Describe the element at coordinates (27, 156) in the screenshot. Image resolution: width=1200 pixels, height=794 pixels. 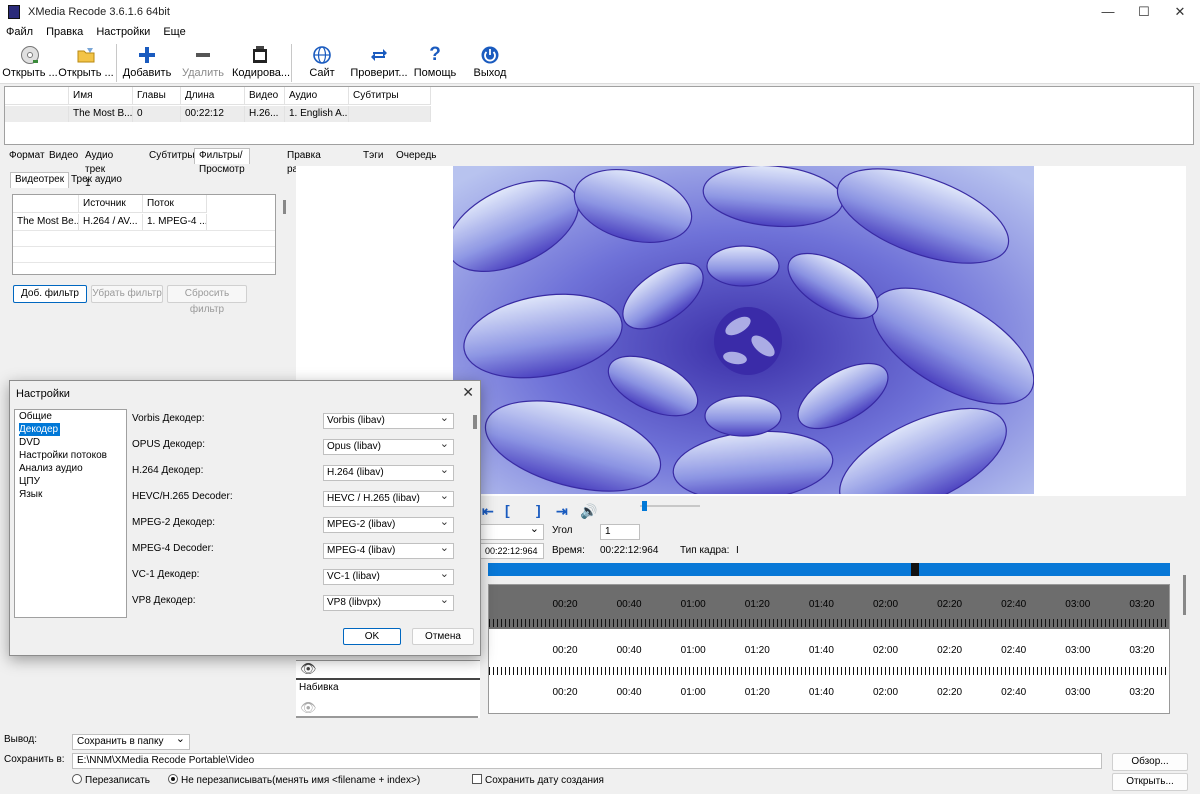
I see `tab-format: Формат` at that location.